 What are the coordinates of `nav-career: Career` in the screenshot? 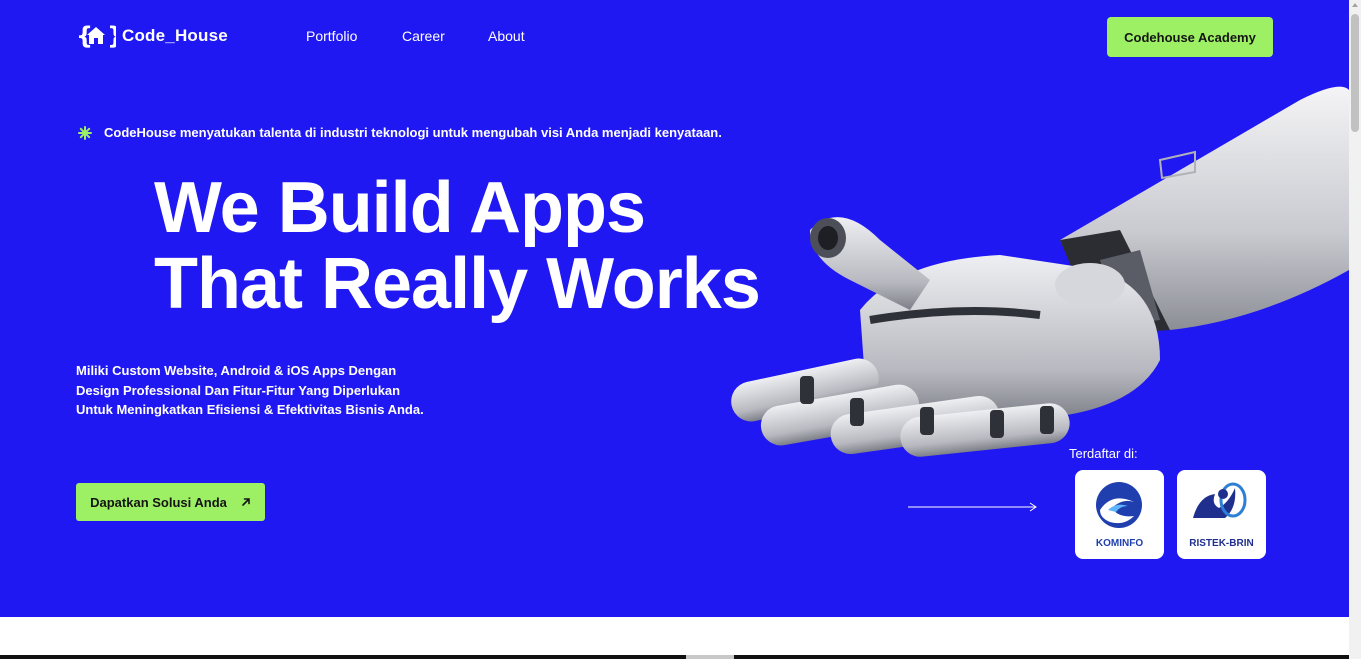 It's located at (423, 36).